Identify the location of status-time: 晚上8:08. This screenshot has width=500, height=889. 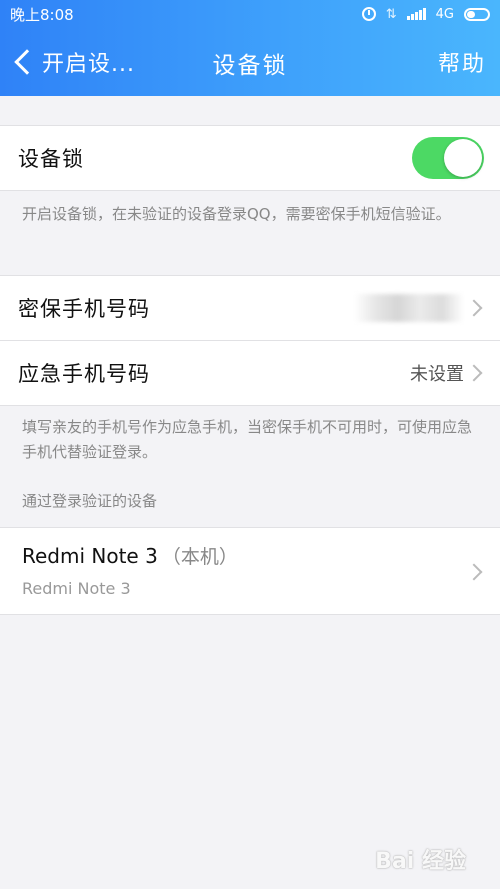
(42, 14).